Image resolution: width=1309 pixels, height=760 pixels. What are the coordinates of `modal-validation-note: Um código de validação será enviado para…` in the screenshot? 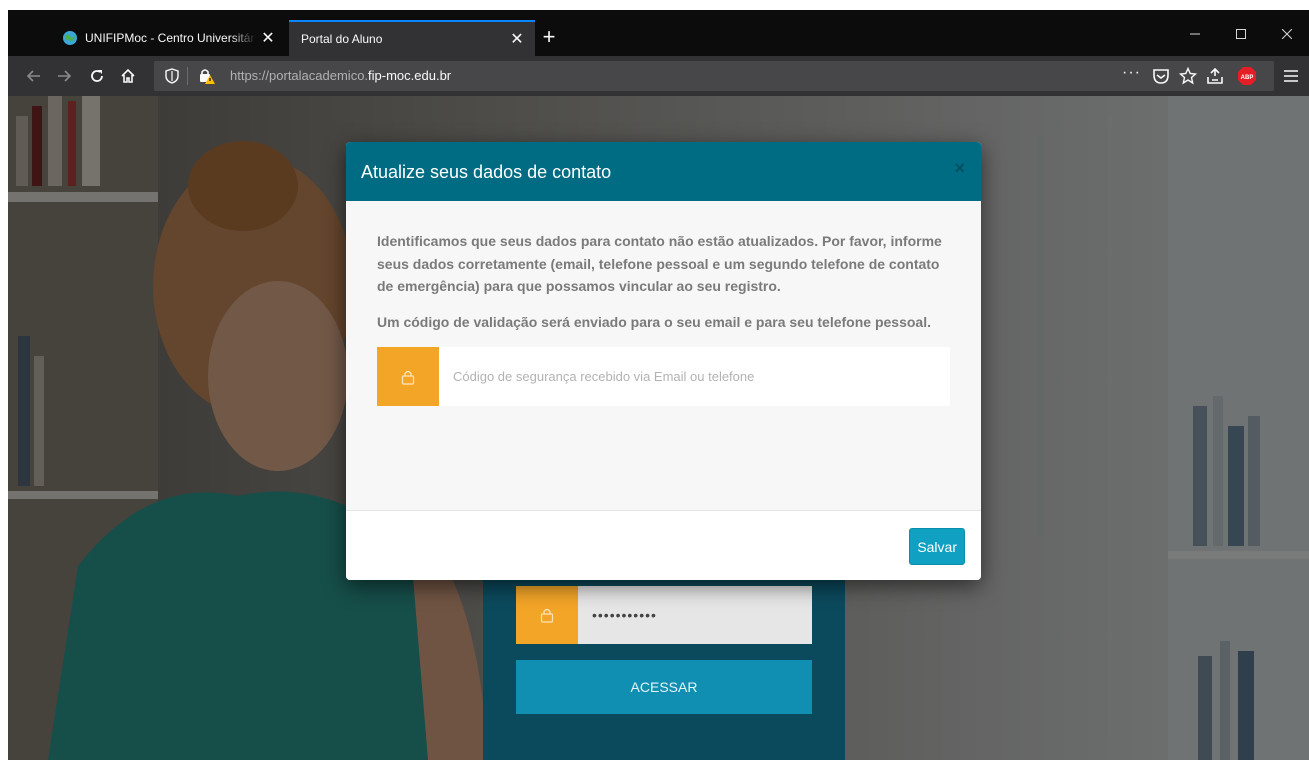 It's located at (654, 321).